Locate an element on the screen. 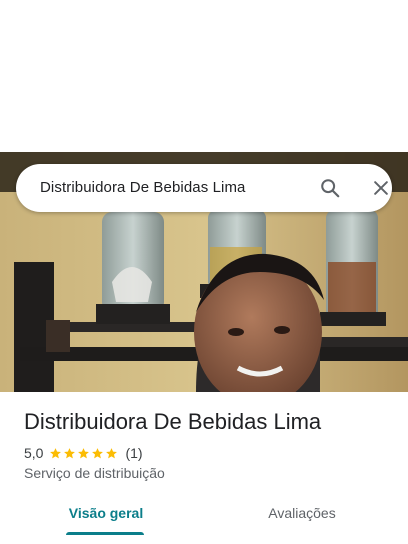 This screenshot has height=544, width=408. search-icon is located at coordinates (330, 188).